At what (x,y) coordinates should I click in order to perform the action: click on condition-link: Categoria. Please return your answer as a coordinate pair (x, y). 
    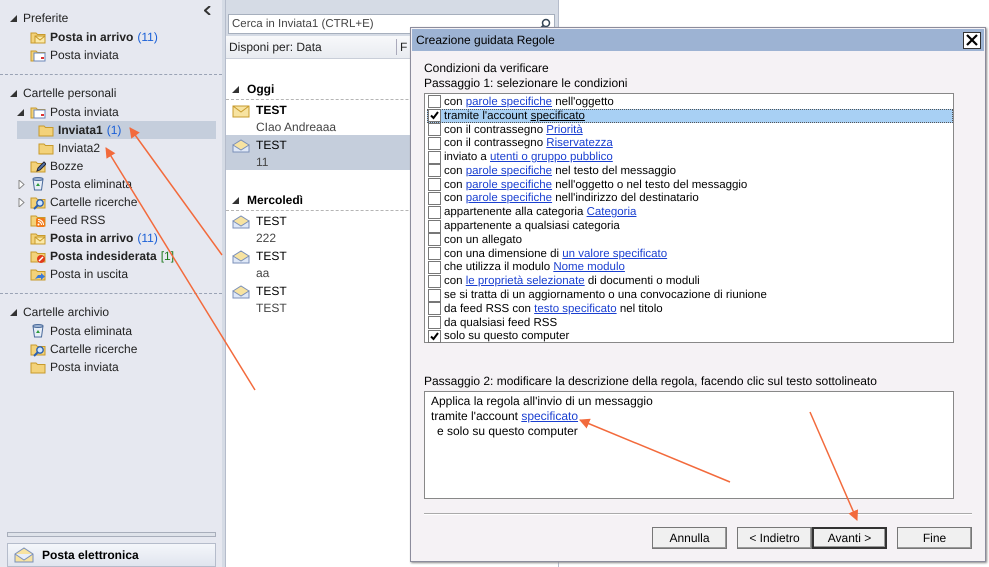
    Looking at the image, I should click on (611, 212).